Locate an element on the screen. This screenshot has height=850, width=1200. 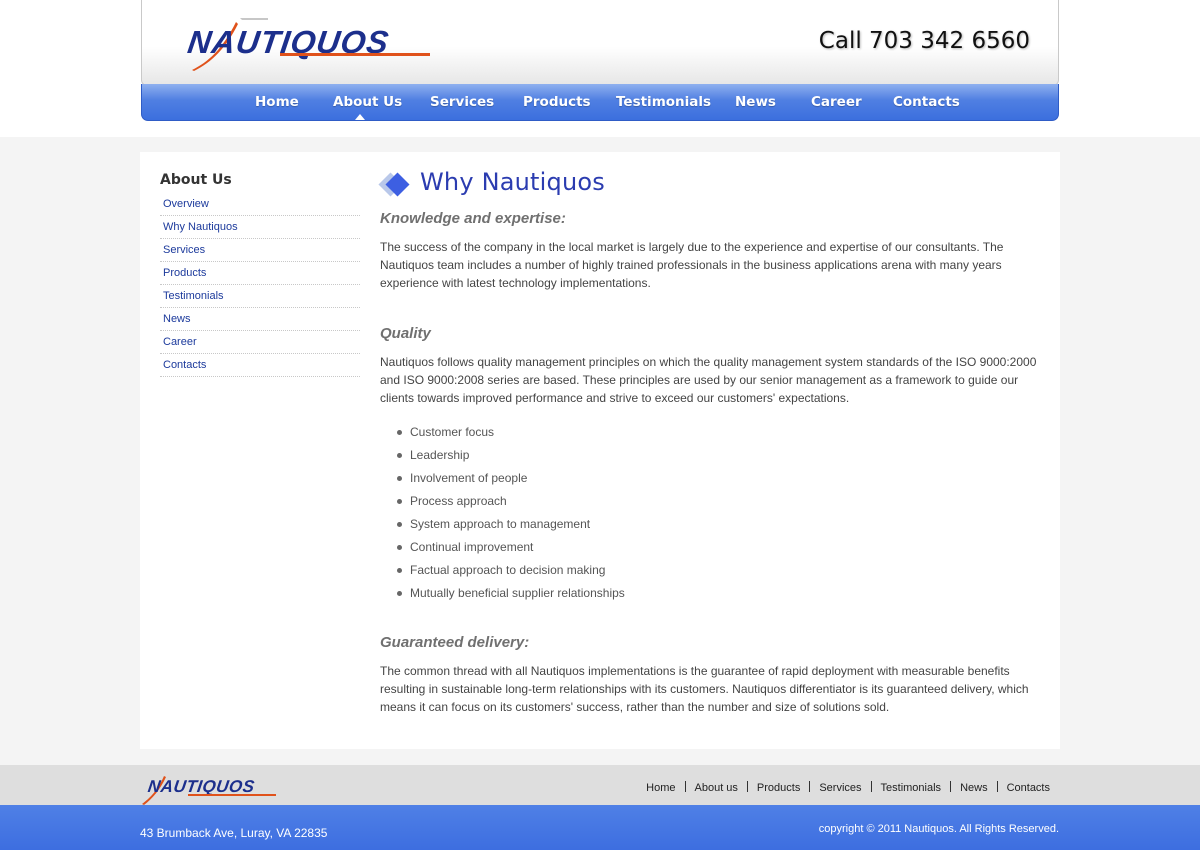
logo-underline is located at coordinates (355, 54).